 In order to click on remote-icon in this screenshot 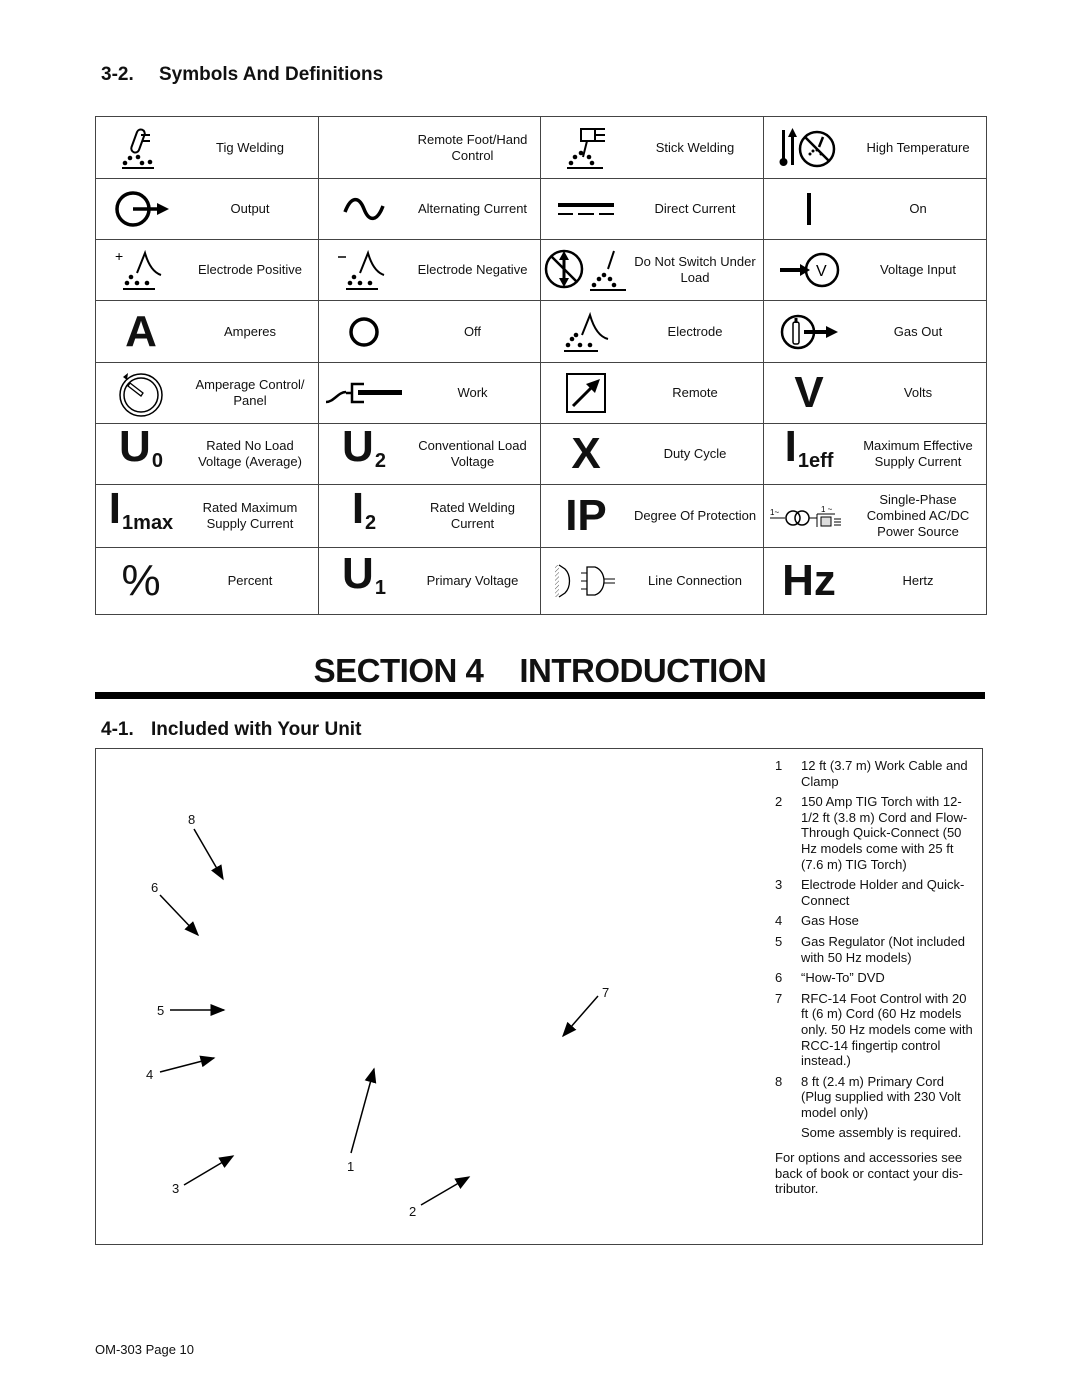, I will do `click(586, 393)`.